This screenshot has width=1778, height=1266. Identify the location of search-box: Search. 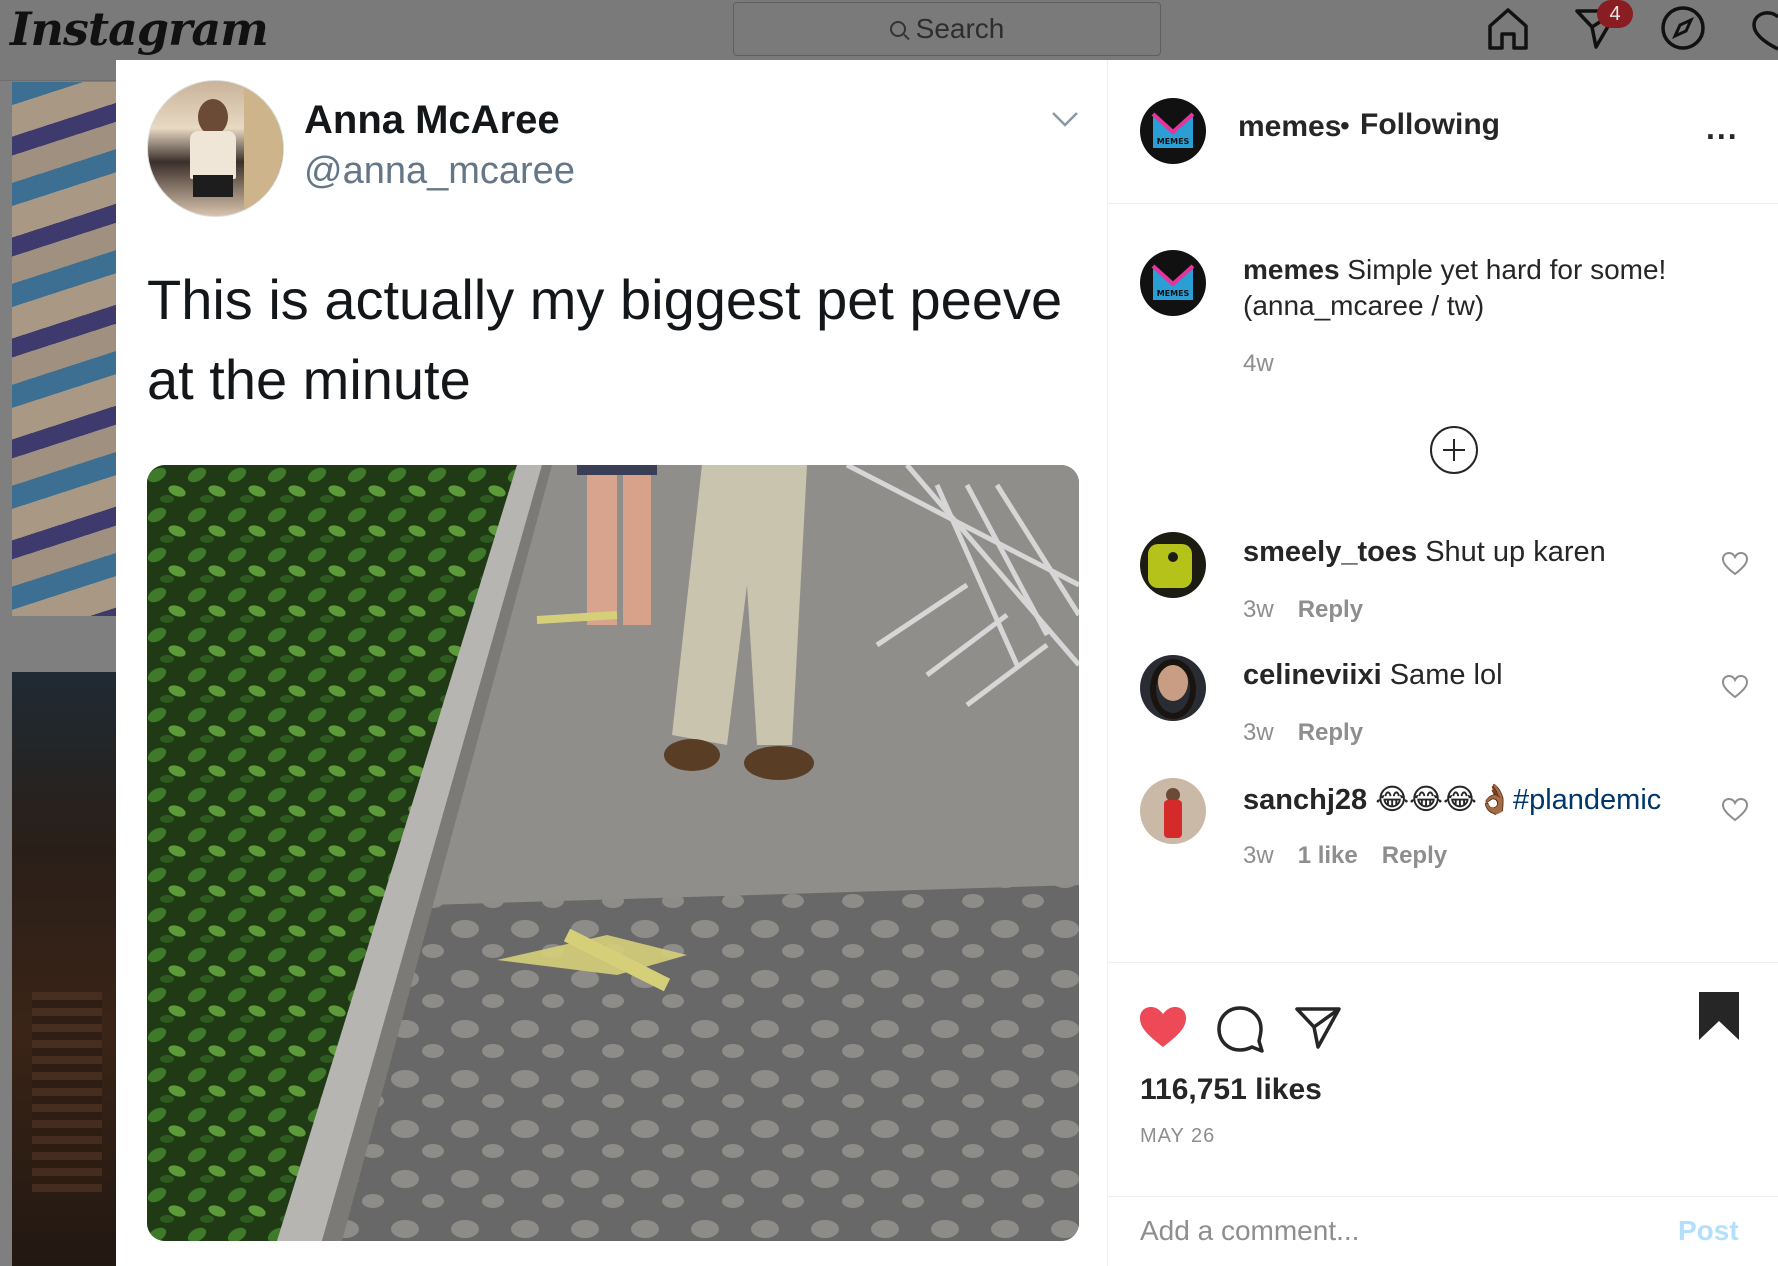
(947, 29).